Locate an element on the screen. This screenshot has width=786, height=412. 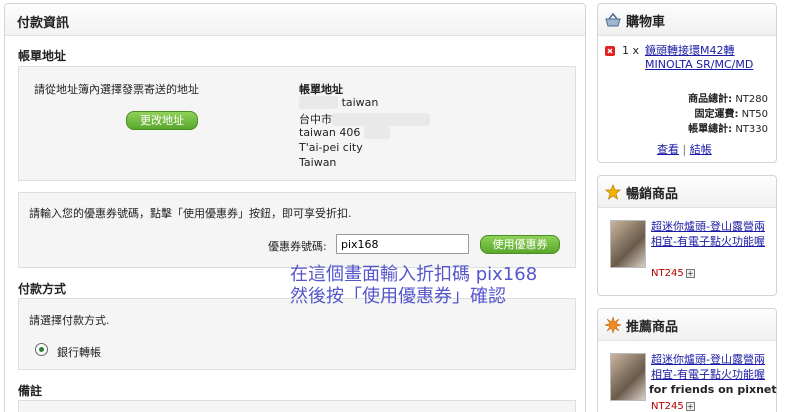
billing-address-line-name: xxxxxx taiwan is located at coordinates (339, 102).